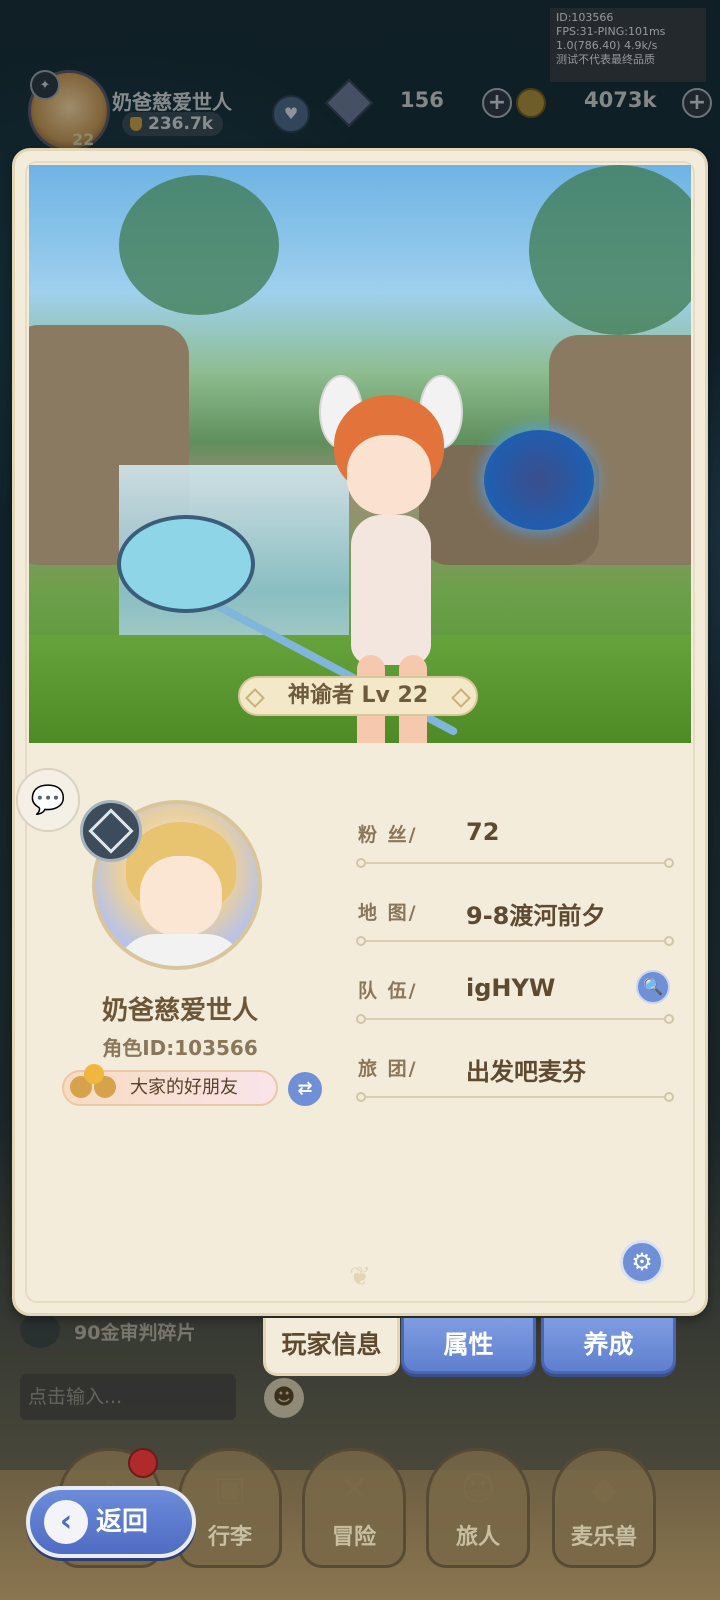 Image resolution: width=720 pixels, height=1600 pixels. I want to click on team-search-button: 🔍, so click(653, 987).